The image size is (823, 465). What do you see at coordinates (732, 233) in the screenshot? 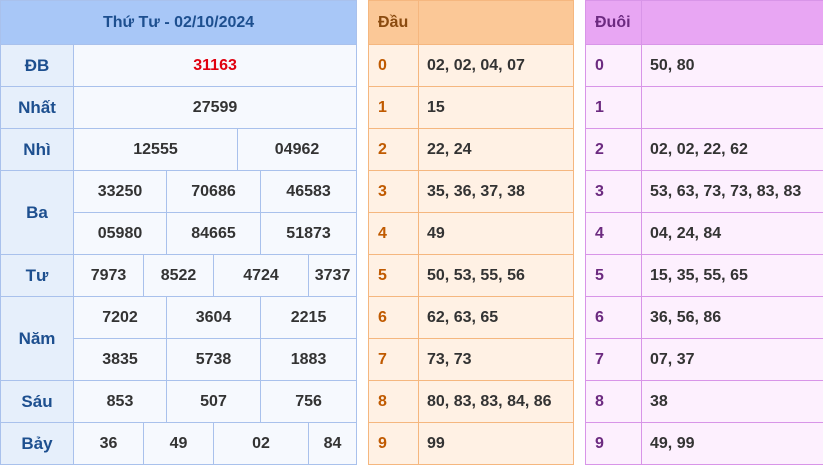
I see `tail-values: 04, 24, 84` at bounding box center [732, 233].